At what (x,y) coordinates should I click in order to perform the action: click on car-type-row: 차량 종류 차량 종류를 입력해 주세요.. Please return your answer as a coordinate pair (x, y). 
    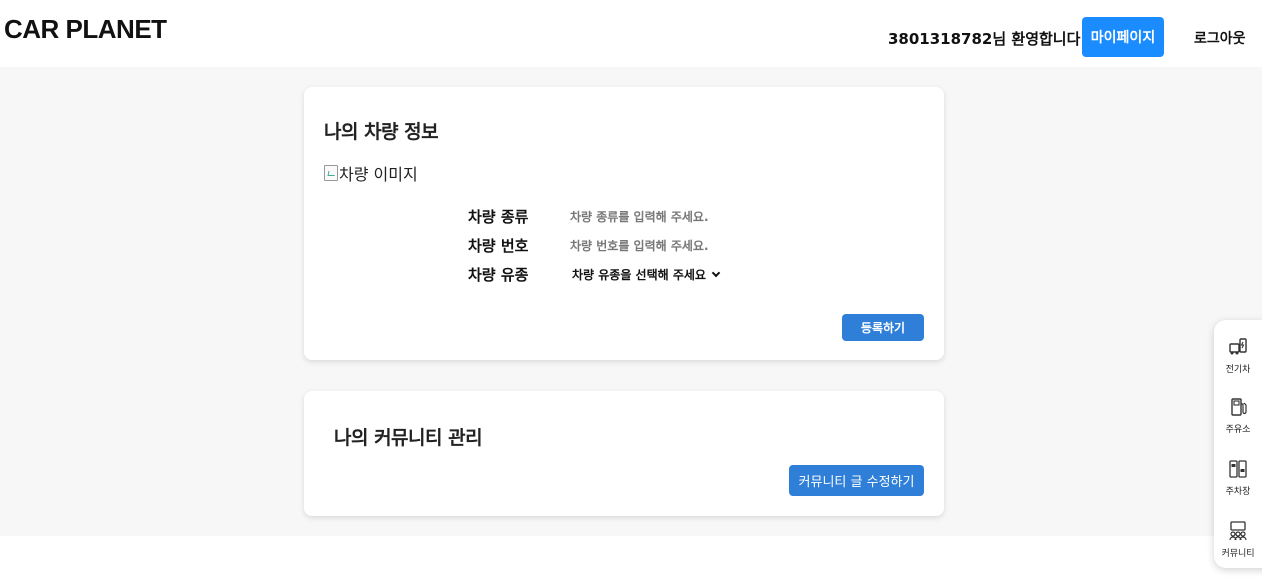
    Looking at the image, I should click on (588, 216).